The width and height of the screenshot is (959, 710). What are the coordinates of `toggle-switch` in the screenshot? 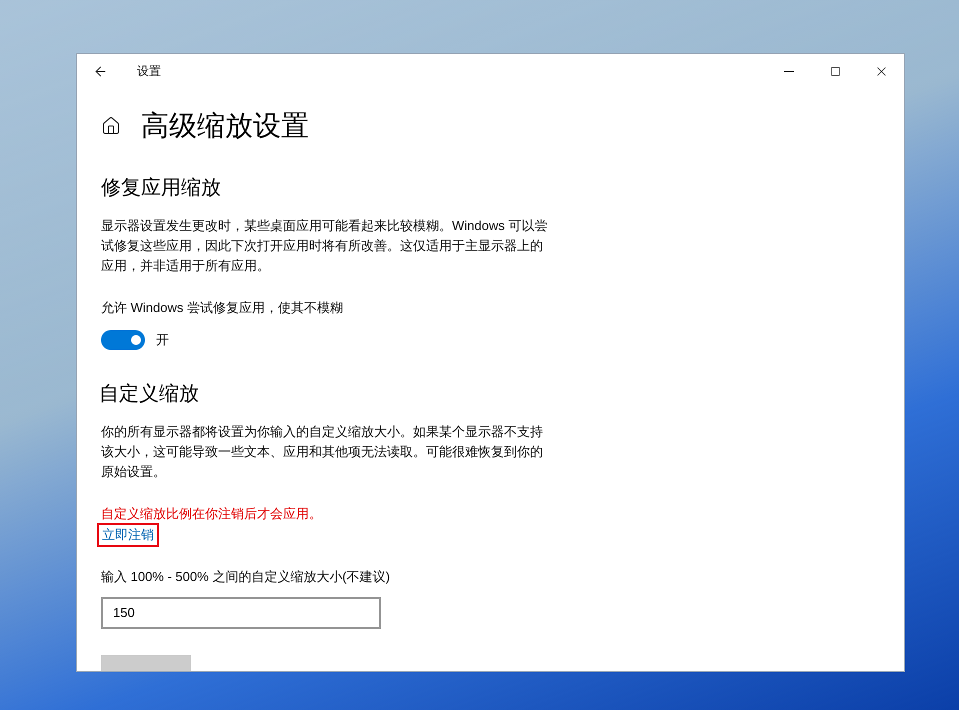 It's located at (123, 340).